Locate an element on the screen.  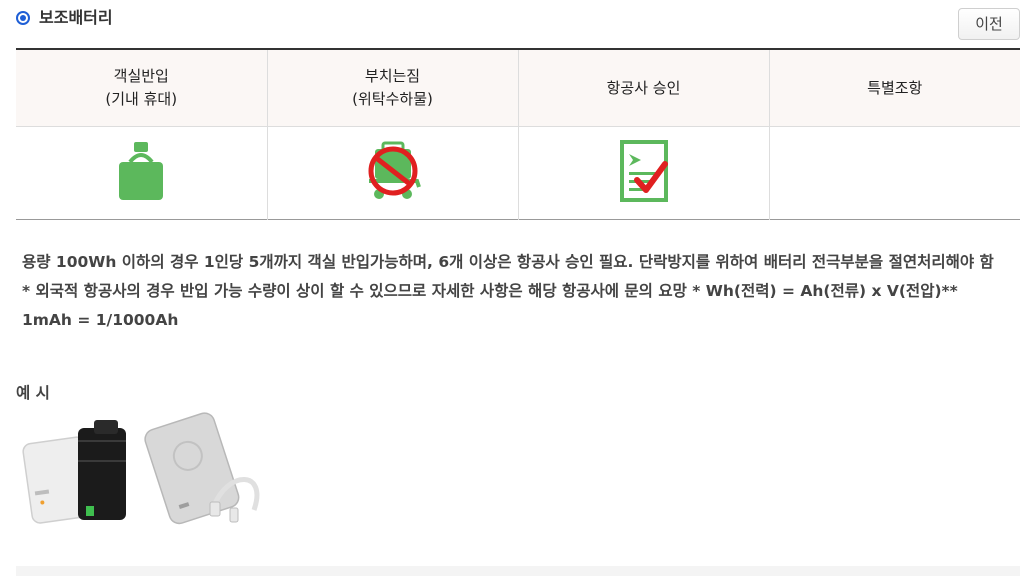
col-header-checked-baggage: 부치는짐 (위탁수하물) is located at coordinates (393, 88).